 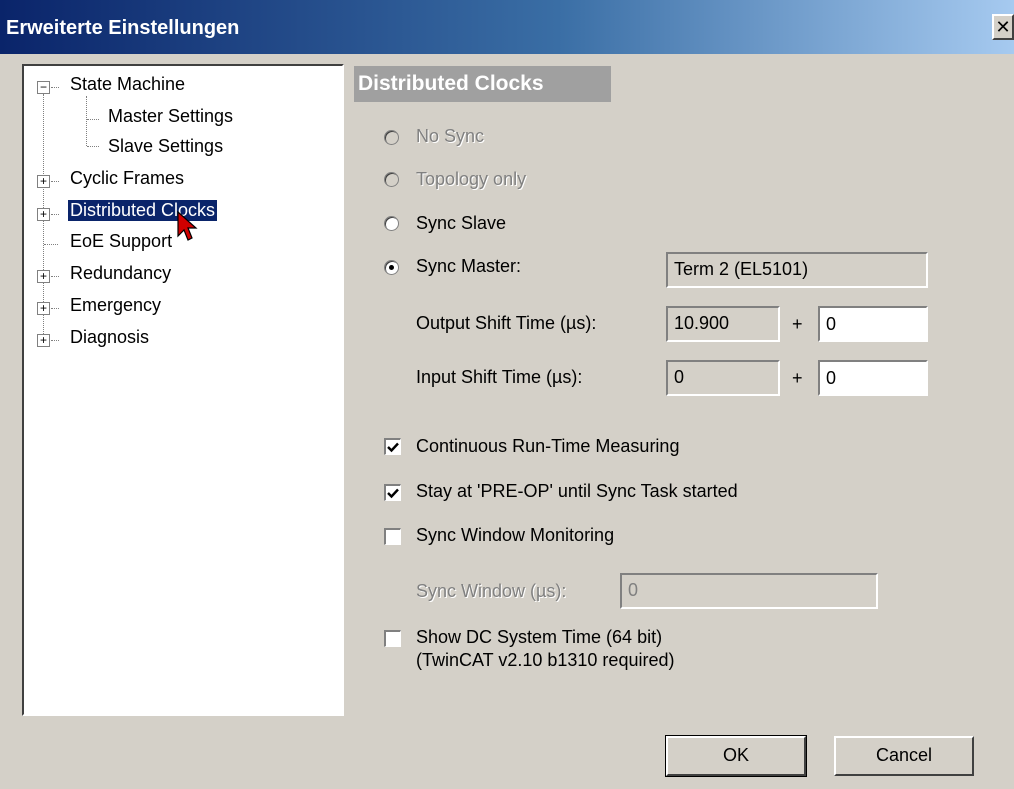 I want to click on input-shift-label: Input Shift Time (µs):, so click(x=499, y=377).